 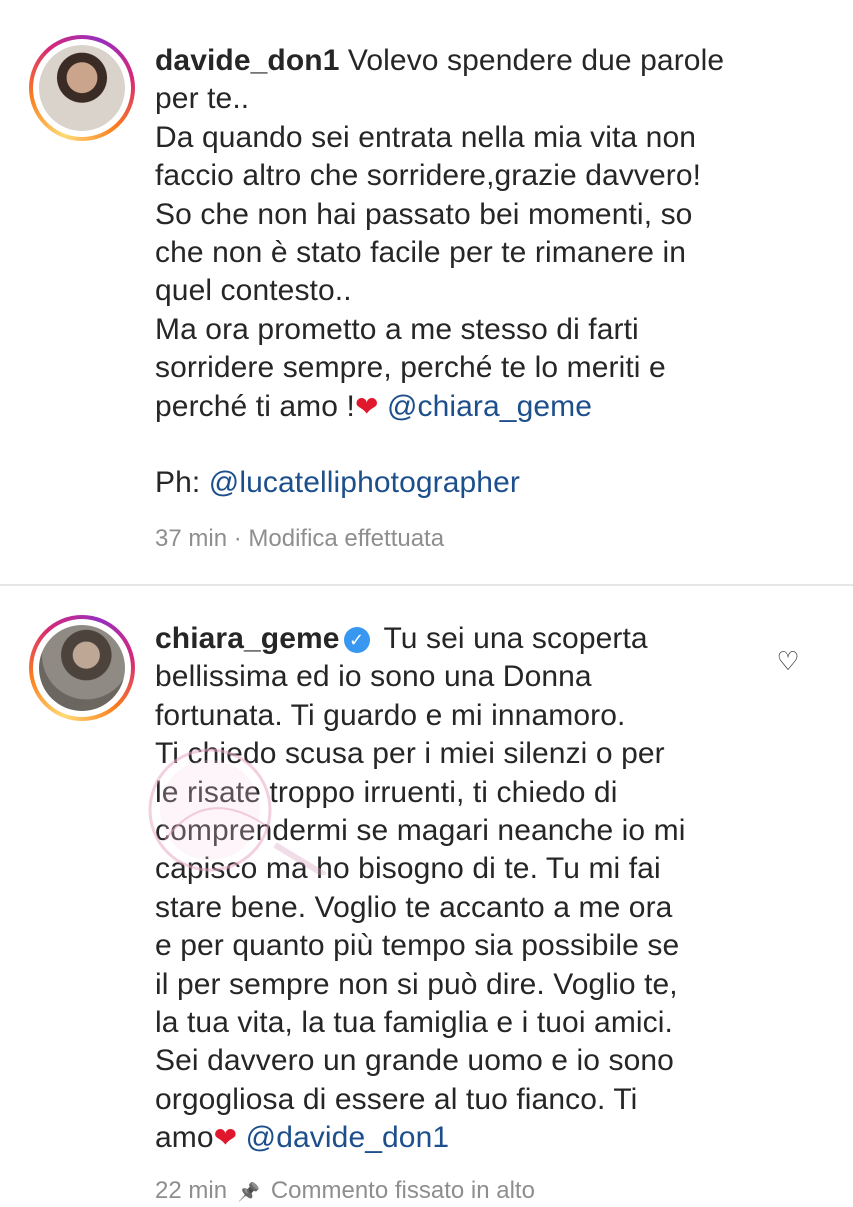 What do you see at coordinates (414, 1061) in the screenshot?
I see `comment-line: Sei davvero un grande uomo e io sono` at bounding box center [414, 1061].